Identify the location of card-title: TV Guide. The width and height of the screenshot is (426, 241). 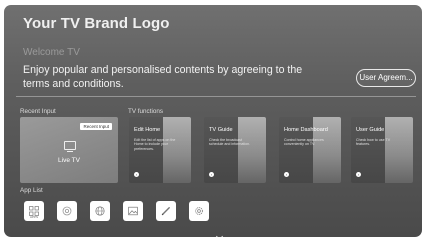
(221, 130).